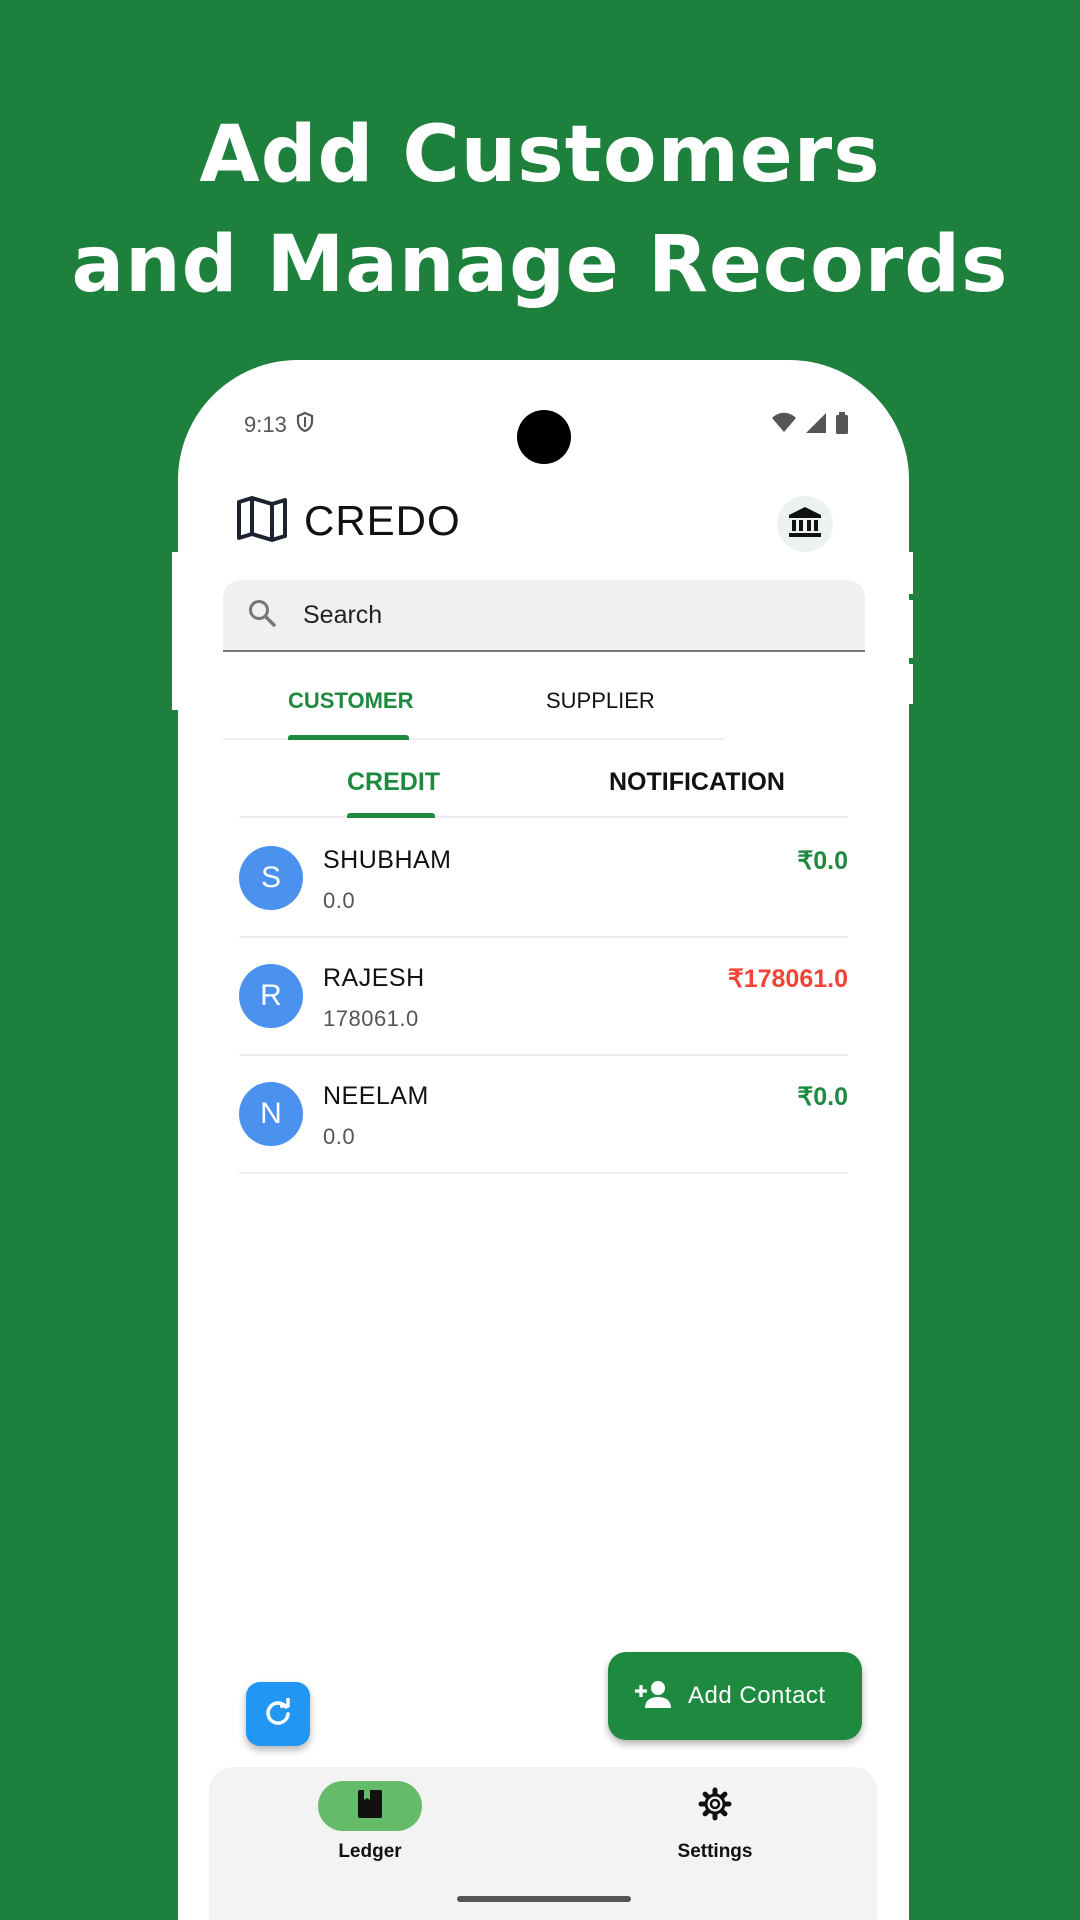 The image size is (1080, 1920). I want to click on nav-active-pill, so click(370, 1806).